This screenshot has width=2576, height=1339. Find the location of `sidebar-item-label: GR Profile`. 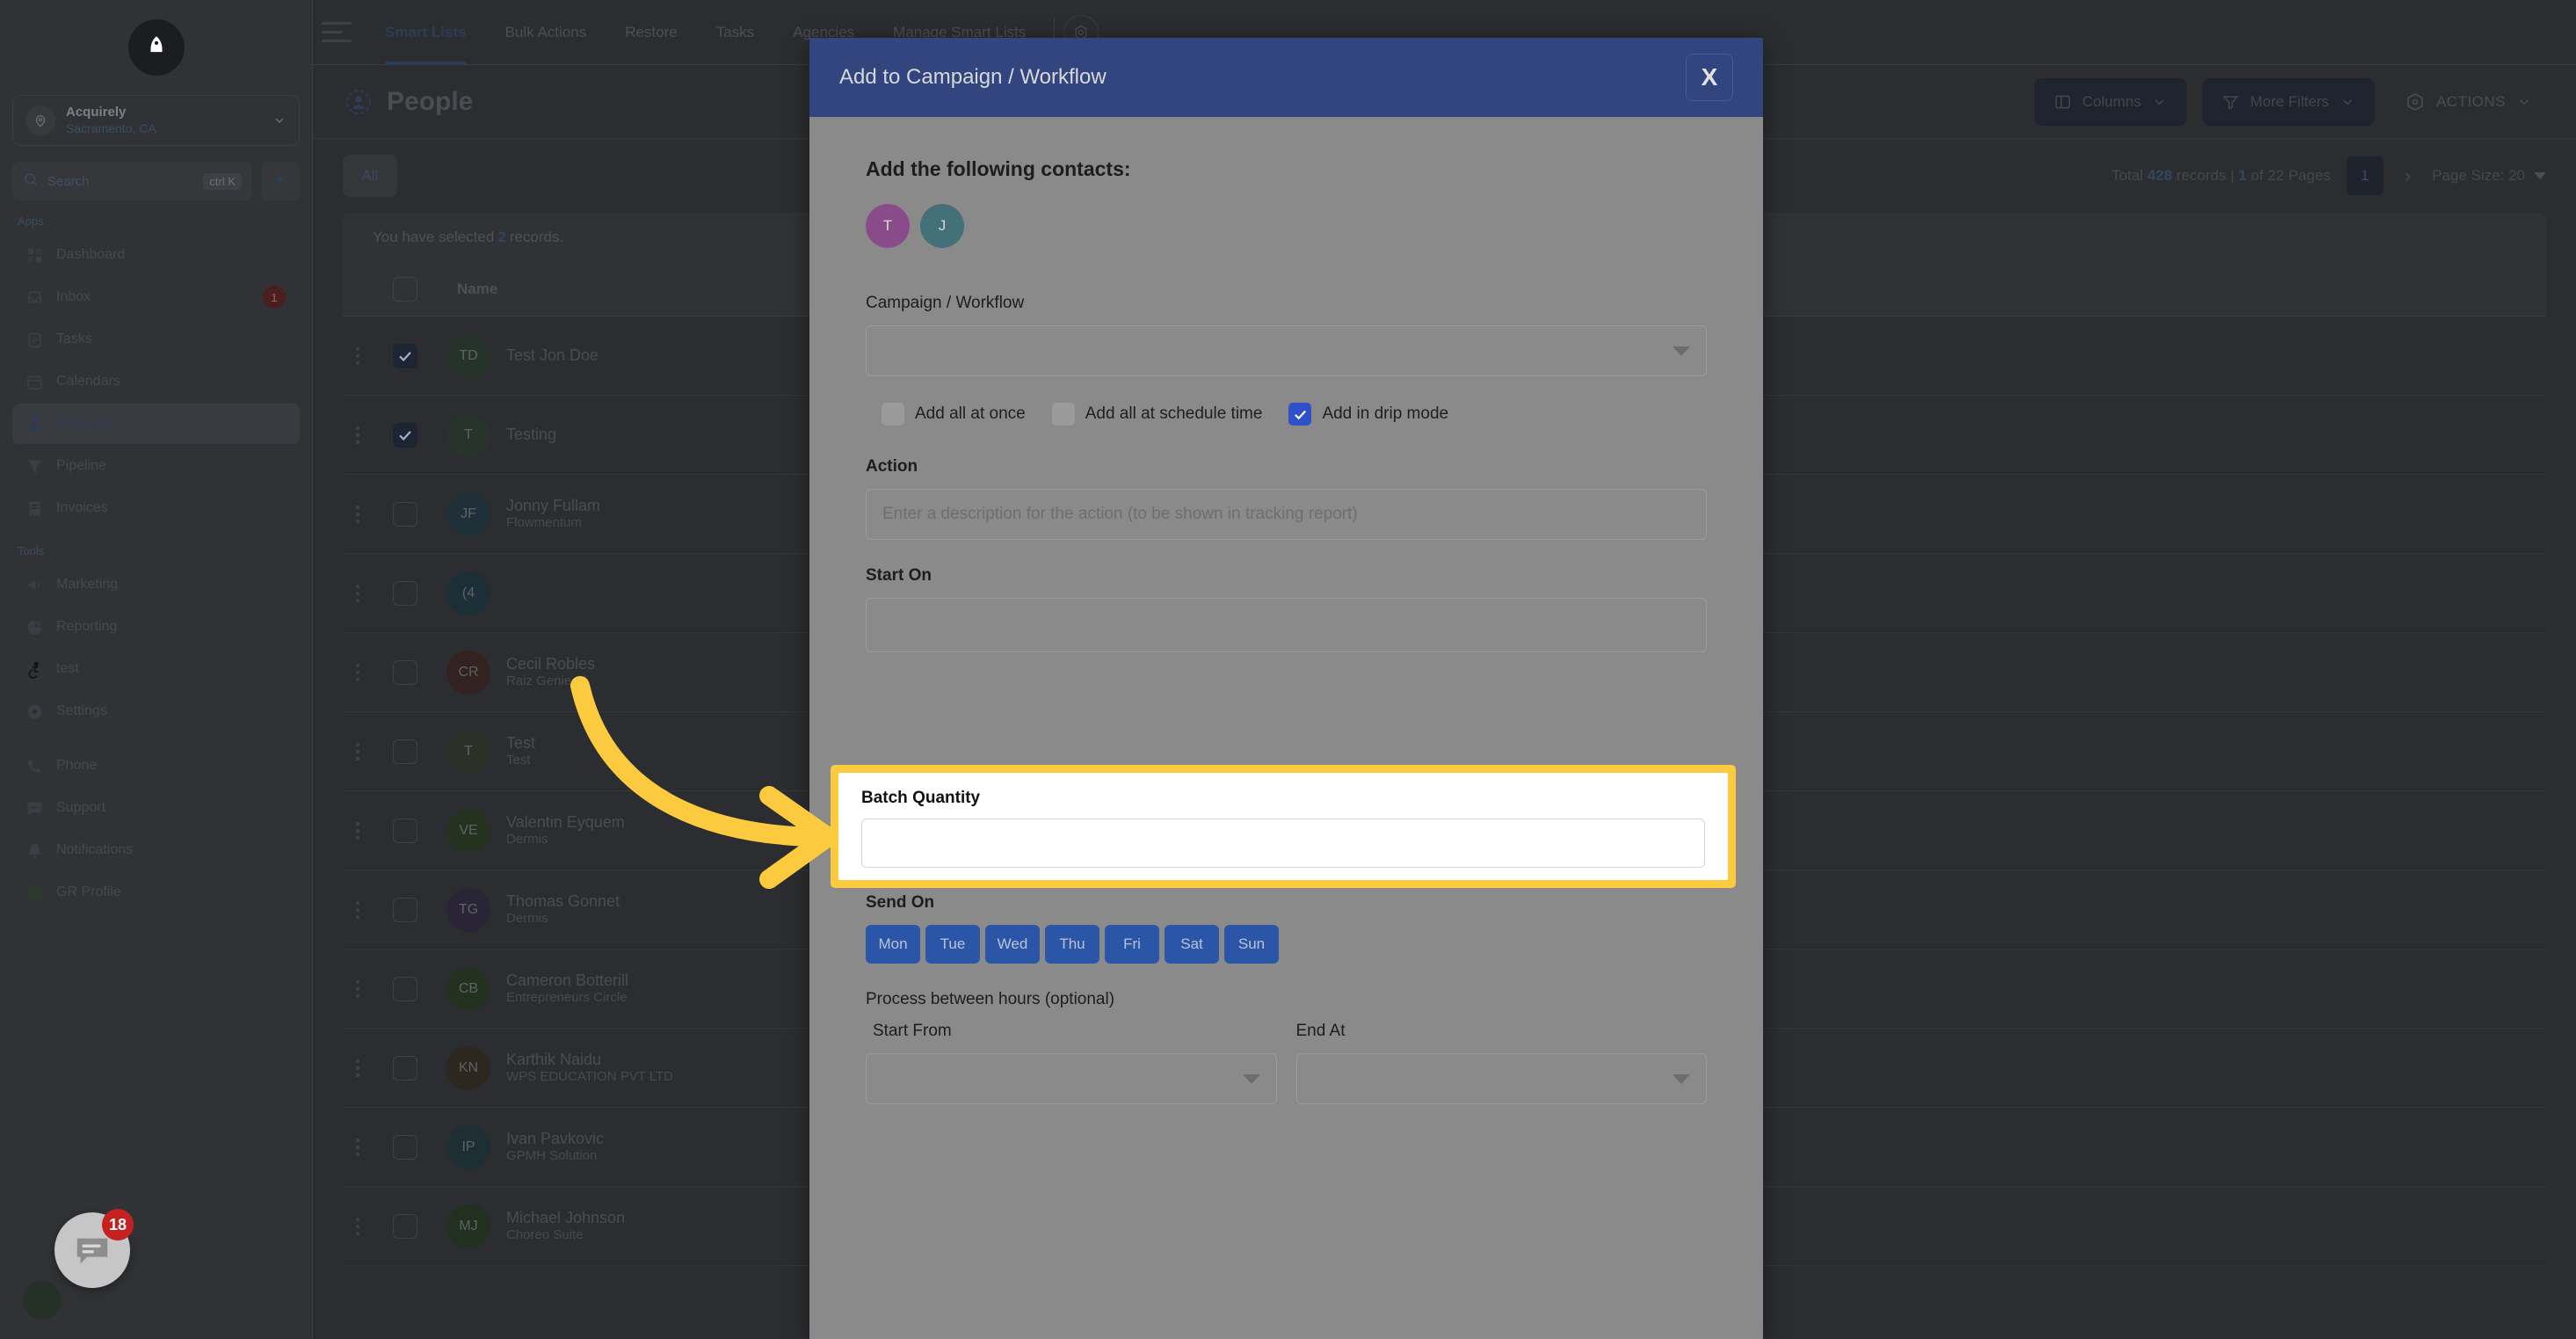

sidebar-item-label: GR Profile is located at coordinates (88, 891).